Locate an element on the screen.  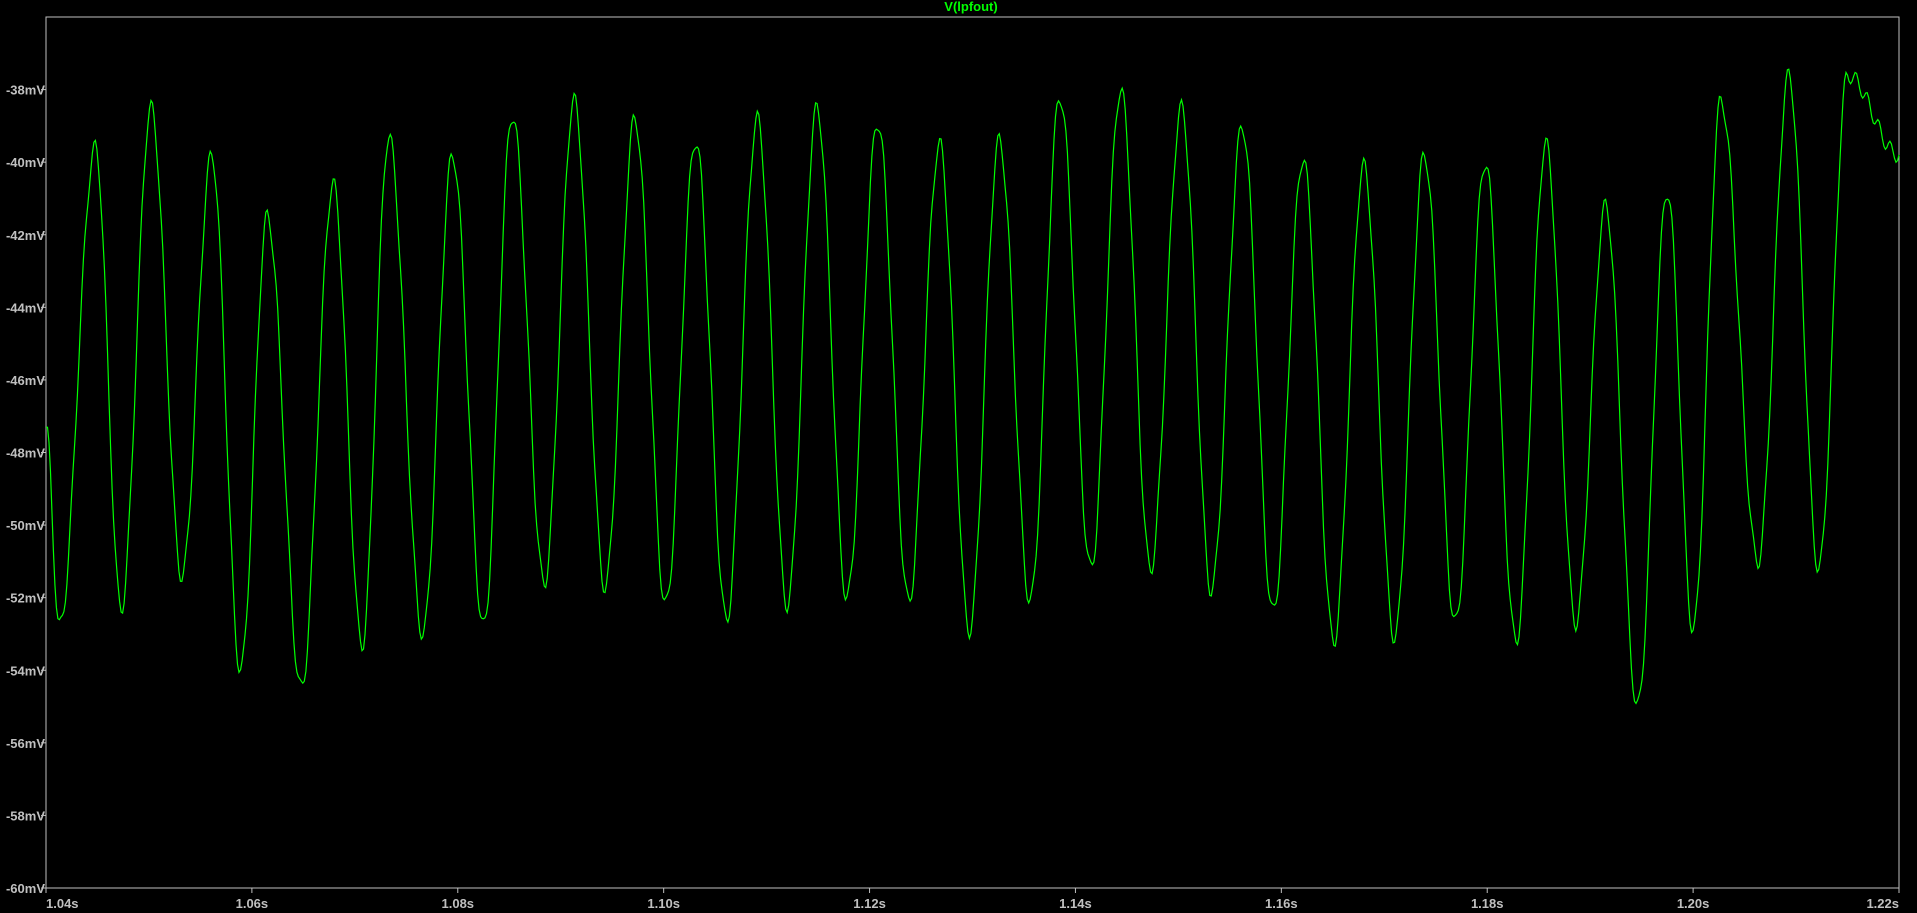
y-tick-label: -50mV is located at coordinates (25, 525).